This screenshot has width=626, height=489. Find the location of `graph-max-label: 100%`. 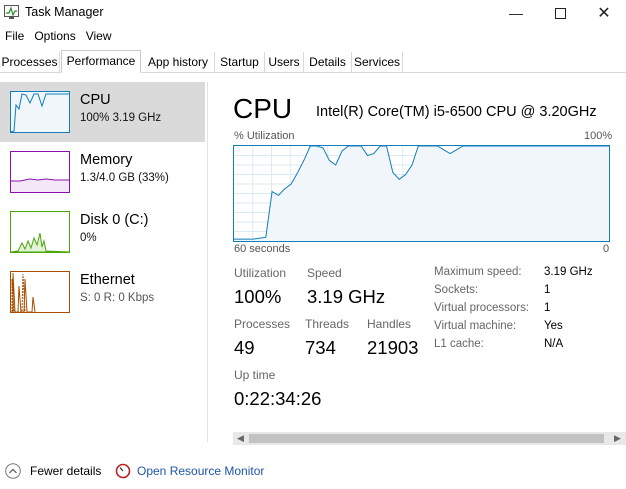

graph-max-label: 100% is located at coordinates (598, 136).